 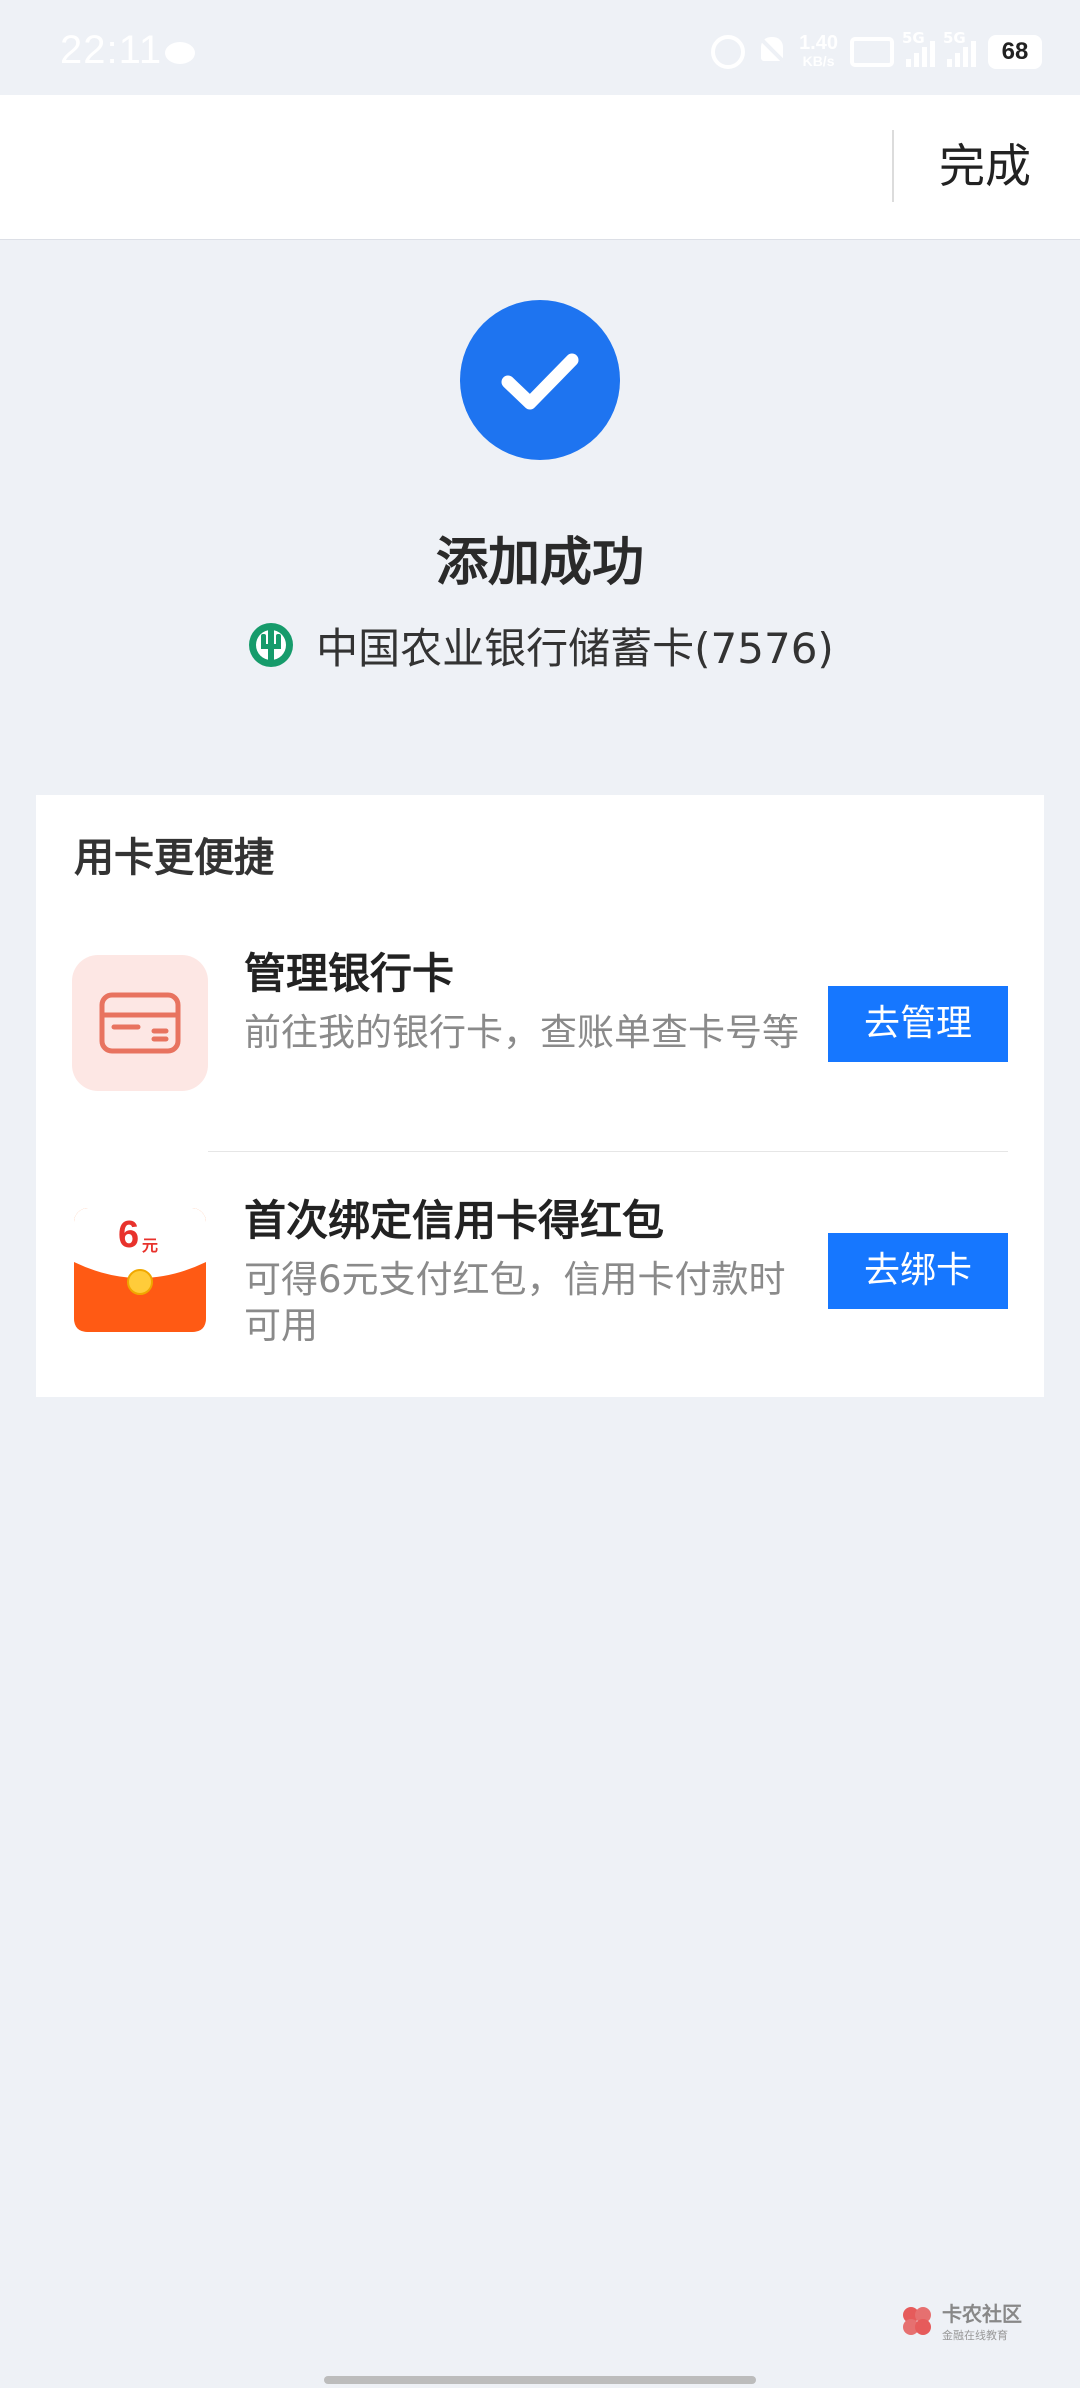 What do you see at coordinates (349, 973) in the screenshot?
I see `manage-card-title: 管理银行卡` at bounding box center [349, 973].